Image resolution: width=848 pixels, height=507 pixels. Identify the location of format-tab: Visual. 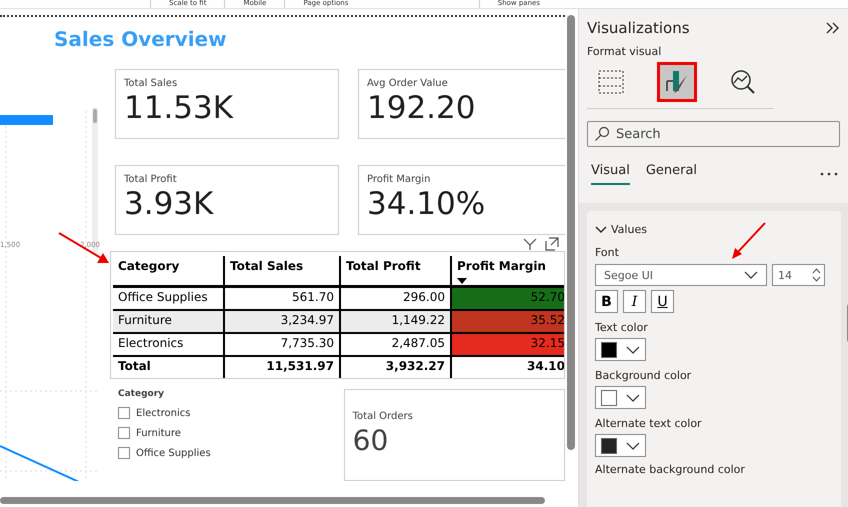
(610, 174).